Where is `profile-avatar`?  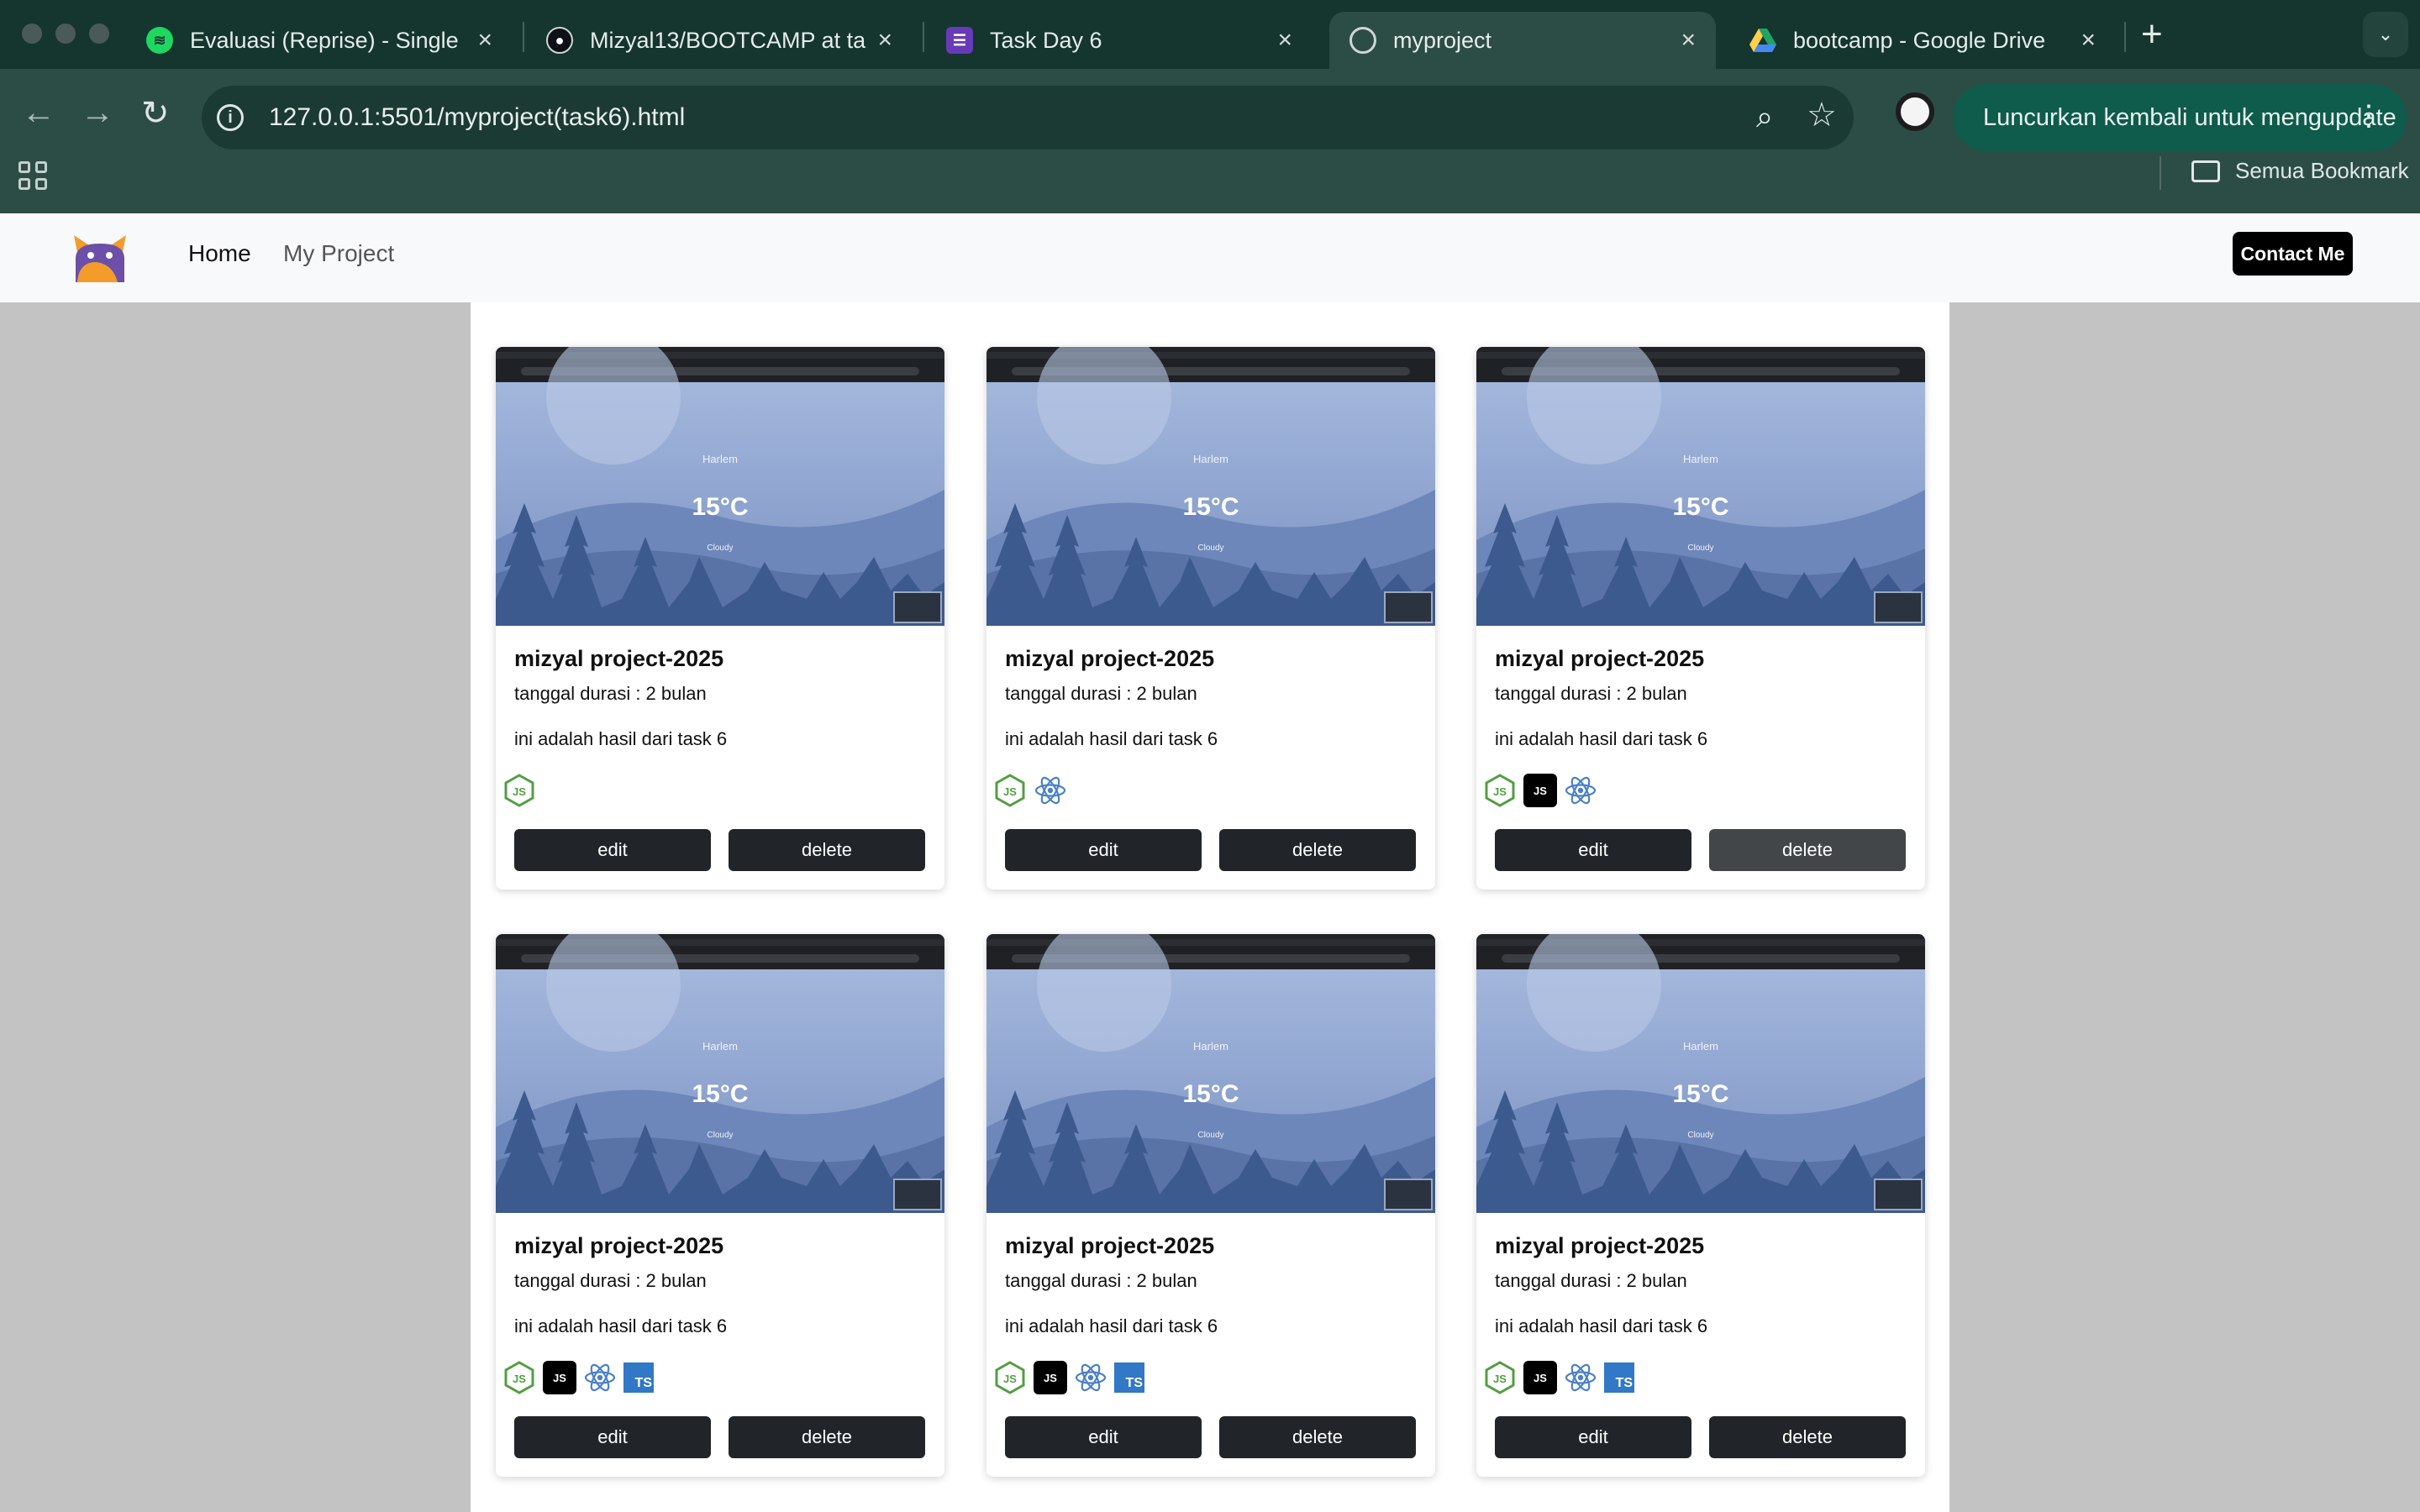 profile-avatar is located at coordinates (1915, 111).